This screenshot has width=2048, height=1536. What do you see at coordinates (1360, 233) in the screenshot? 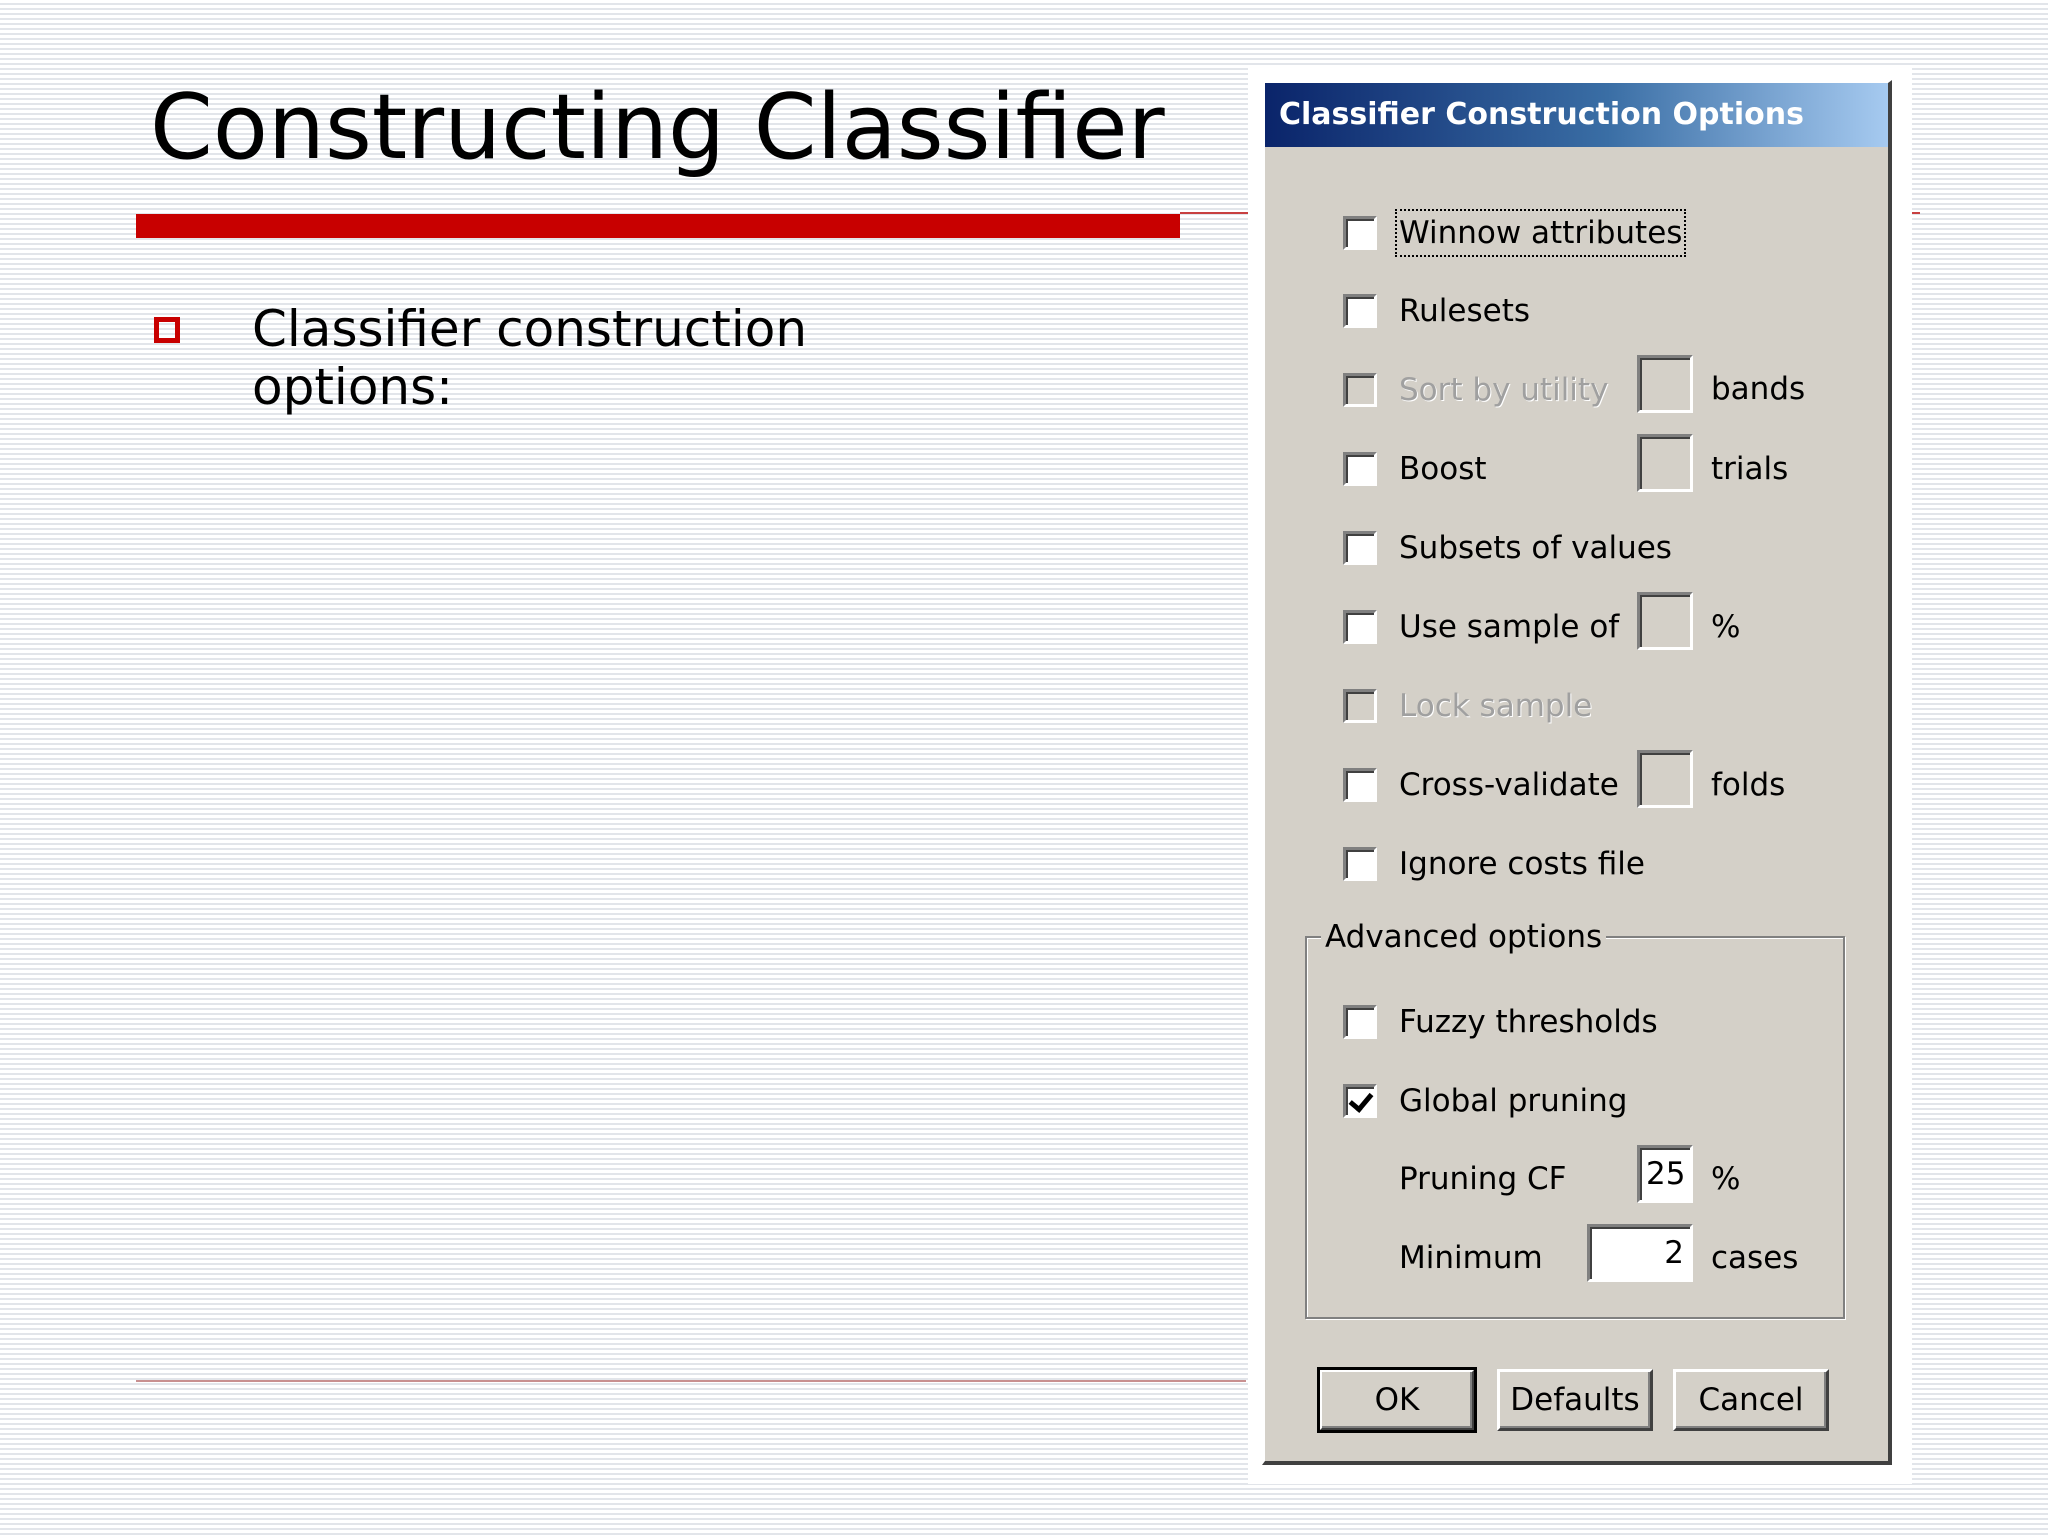
I see `winnow-attributes-checkbox` at bounding box center [1360, 233].